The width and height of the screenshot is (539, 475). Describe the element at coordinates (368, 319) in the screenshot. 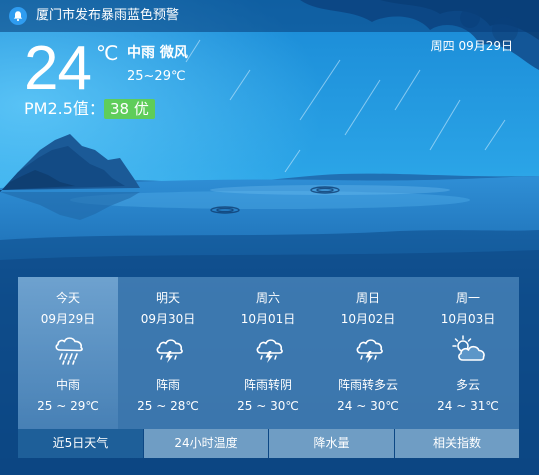

I see `forecast-day-date: 10月02日` at that location.